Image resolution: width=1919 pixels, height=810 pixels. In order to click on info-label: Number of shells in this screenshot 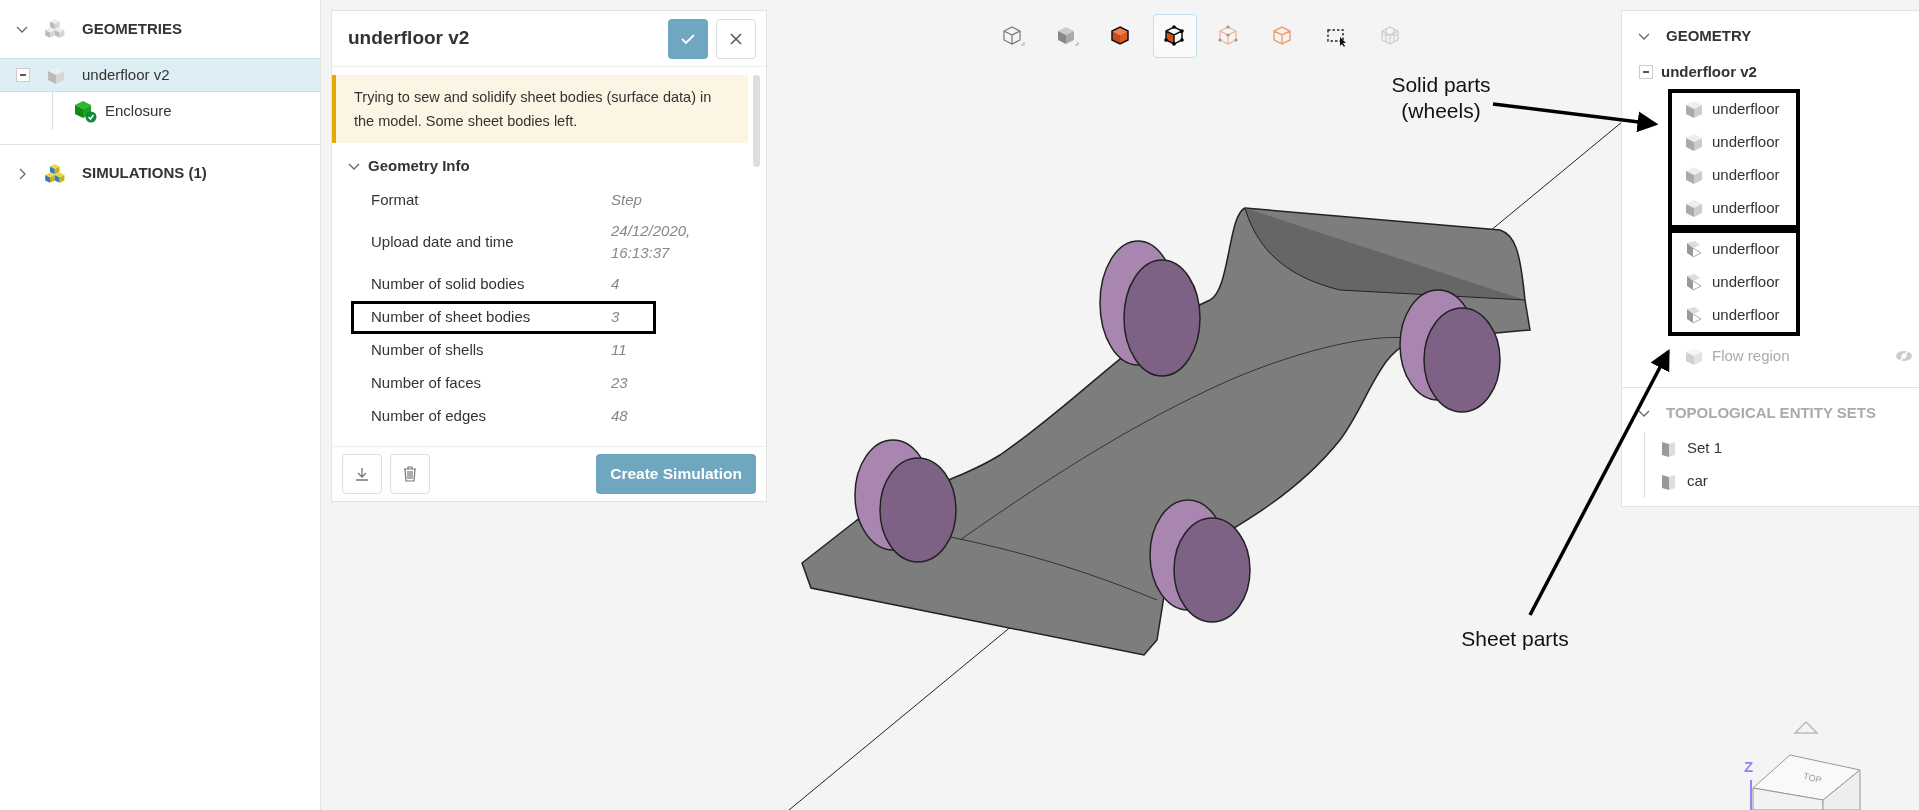, I will do `click(428, 349)`.